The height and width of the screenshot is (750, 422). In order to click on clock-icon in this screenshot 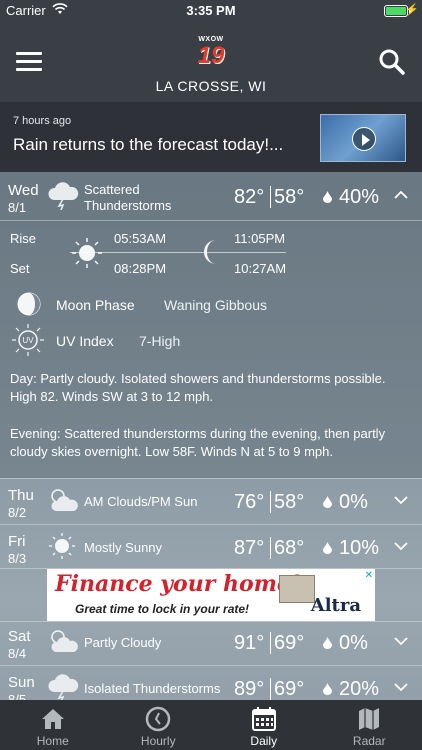, I will do `click(158, 719)`.